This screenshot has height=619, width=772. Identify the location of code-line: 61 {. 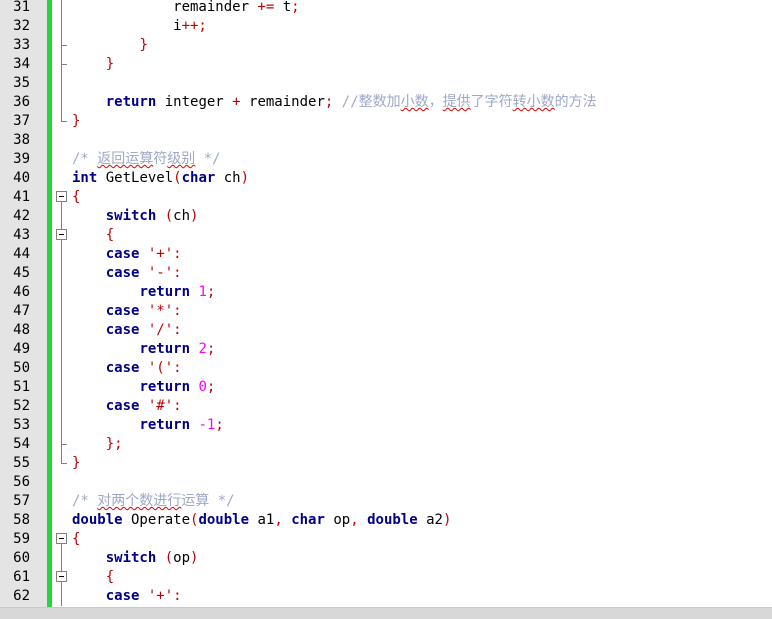
(386, 577).